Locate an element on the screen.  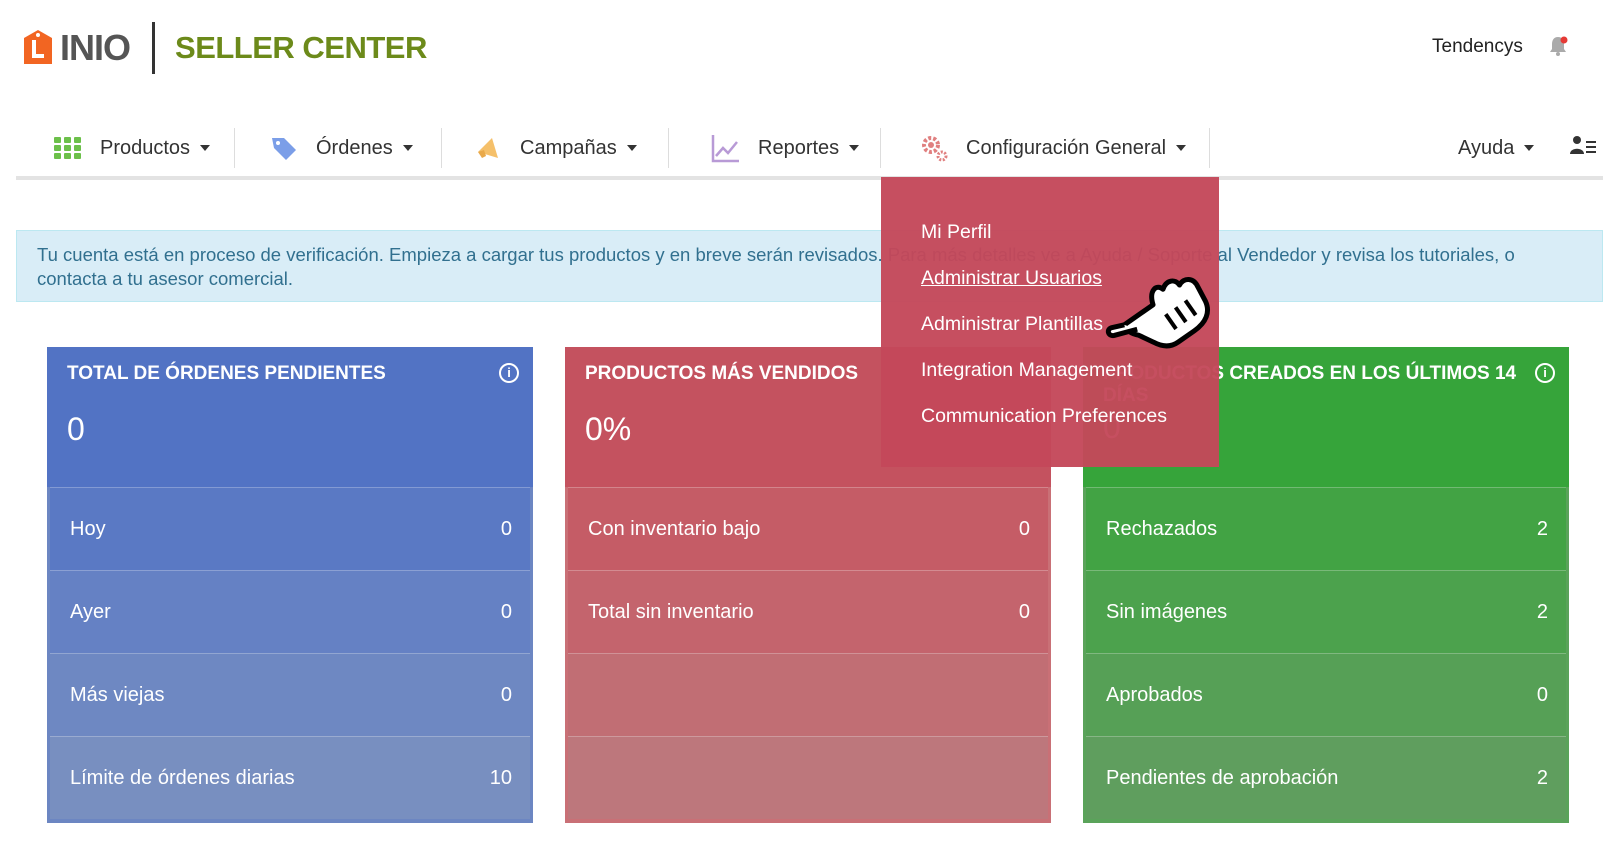
card-row: Total sin inventario 0 is located at coordinates (808, 611).